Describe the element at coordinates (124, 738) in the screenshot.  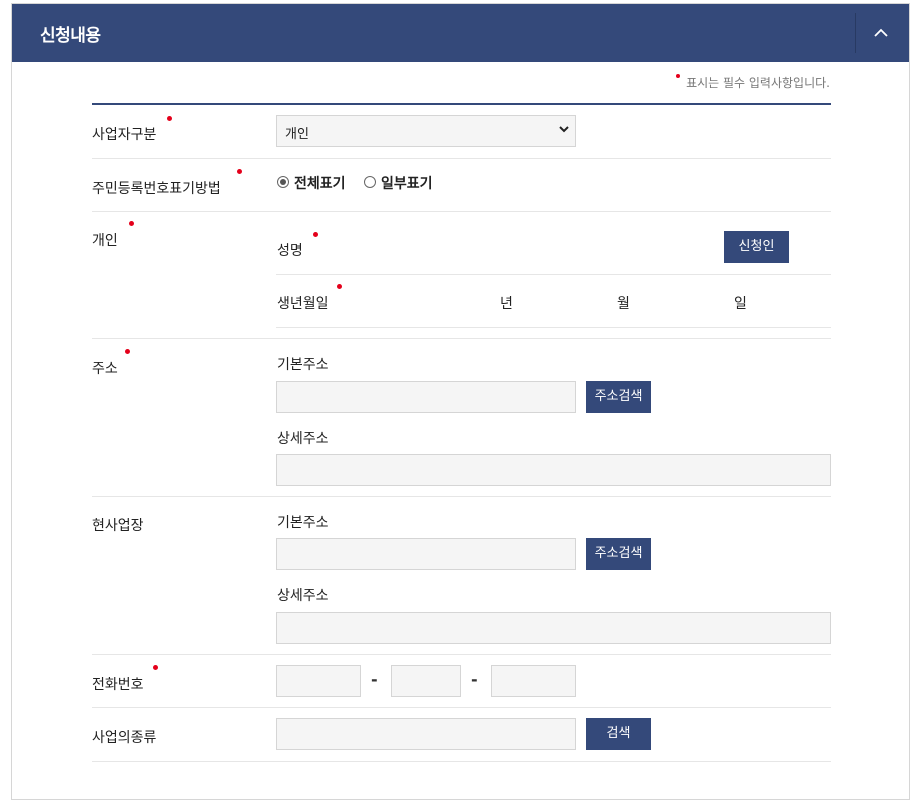
I see `business-kind-label: 사업의종류` at that location.